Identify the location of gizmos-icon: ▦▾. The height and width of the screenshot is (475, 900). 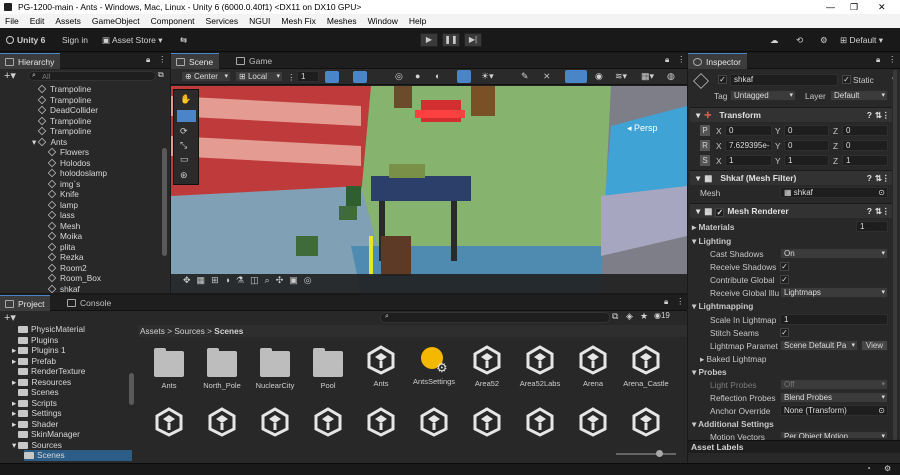
(647, 76).